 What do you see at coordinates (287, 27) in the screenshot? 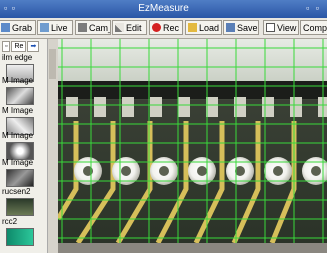
I see `view-label: View` at bounding box center [287, 27].